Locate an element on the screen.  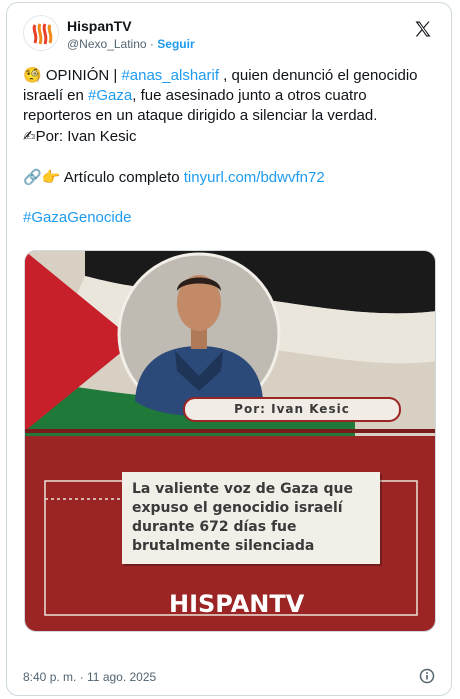
article-label: Artículo completo is located at coordinates (123, 177).